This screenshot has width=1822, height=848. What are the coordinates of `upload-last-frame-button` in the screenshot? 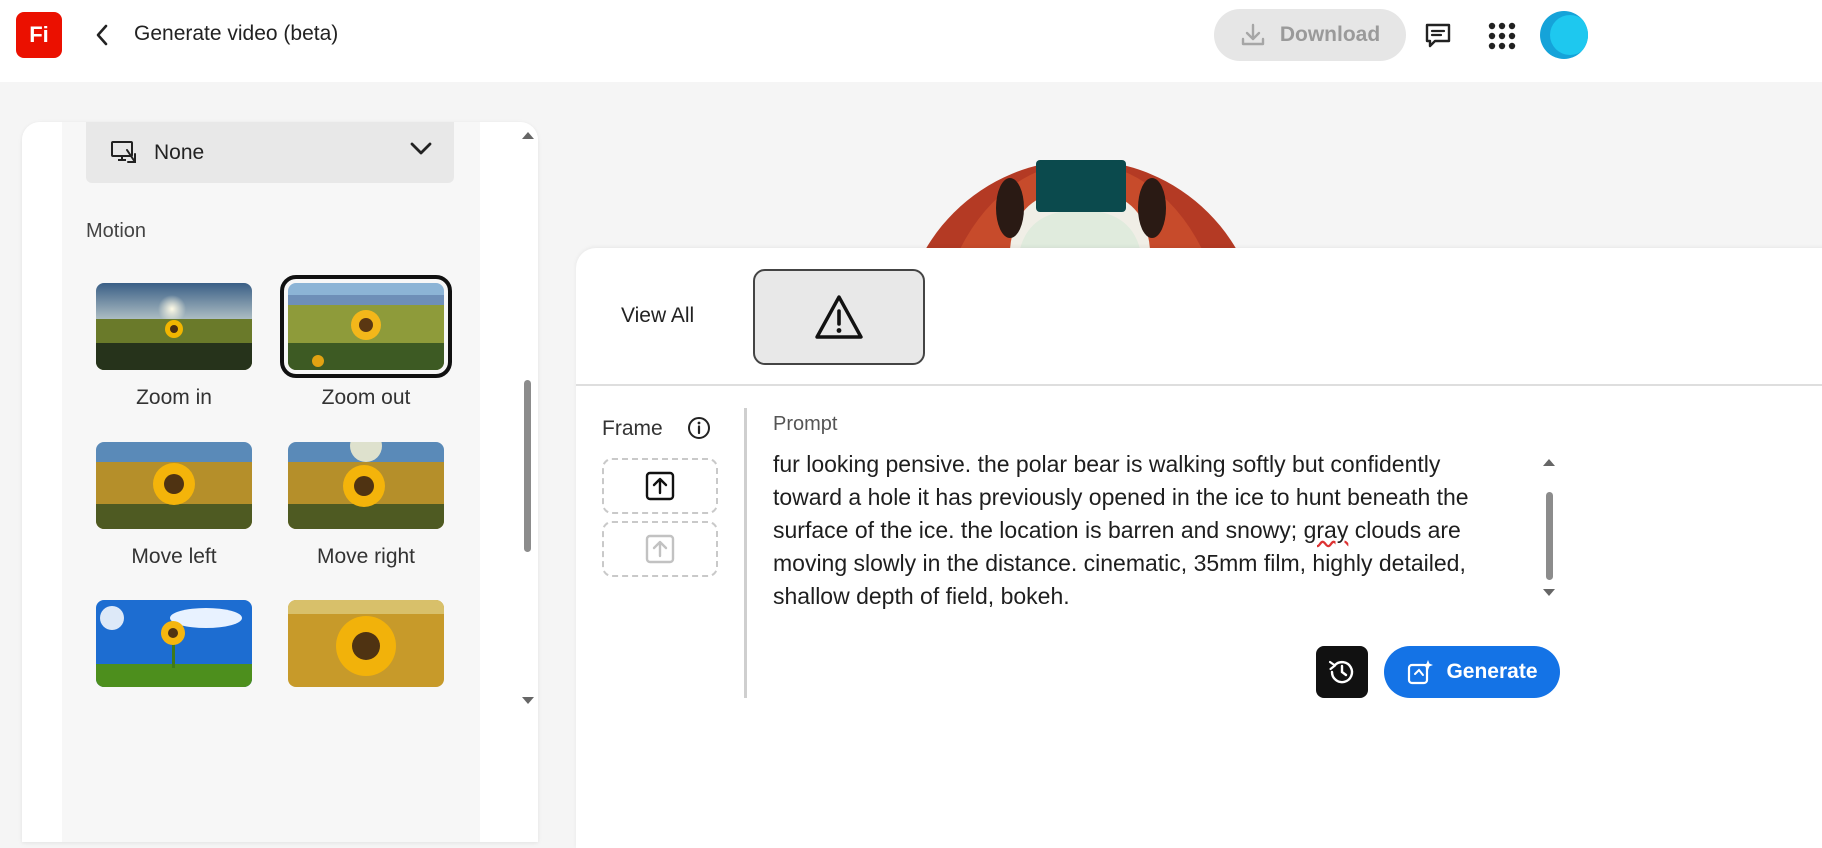 It's located at (660, 549).